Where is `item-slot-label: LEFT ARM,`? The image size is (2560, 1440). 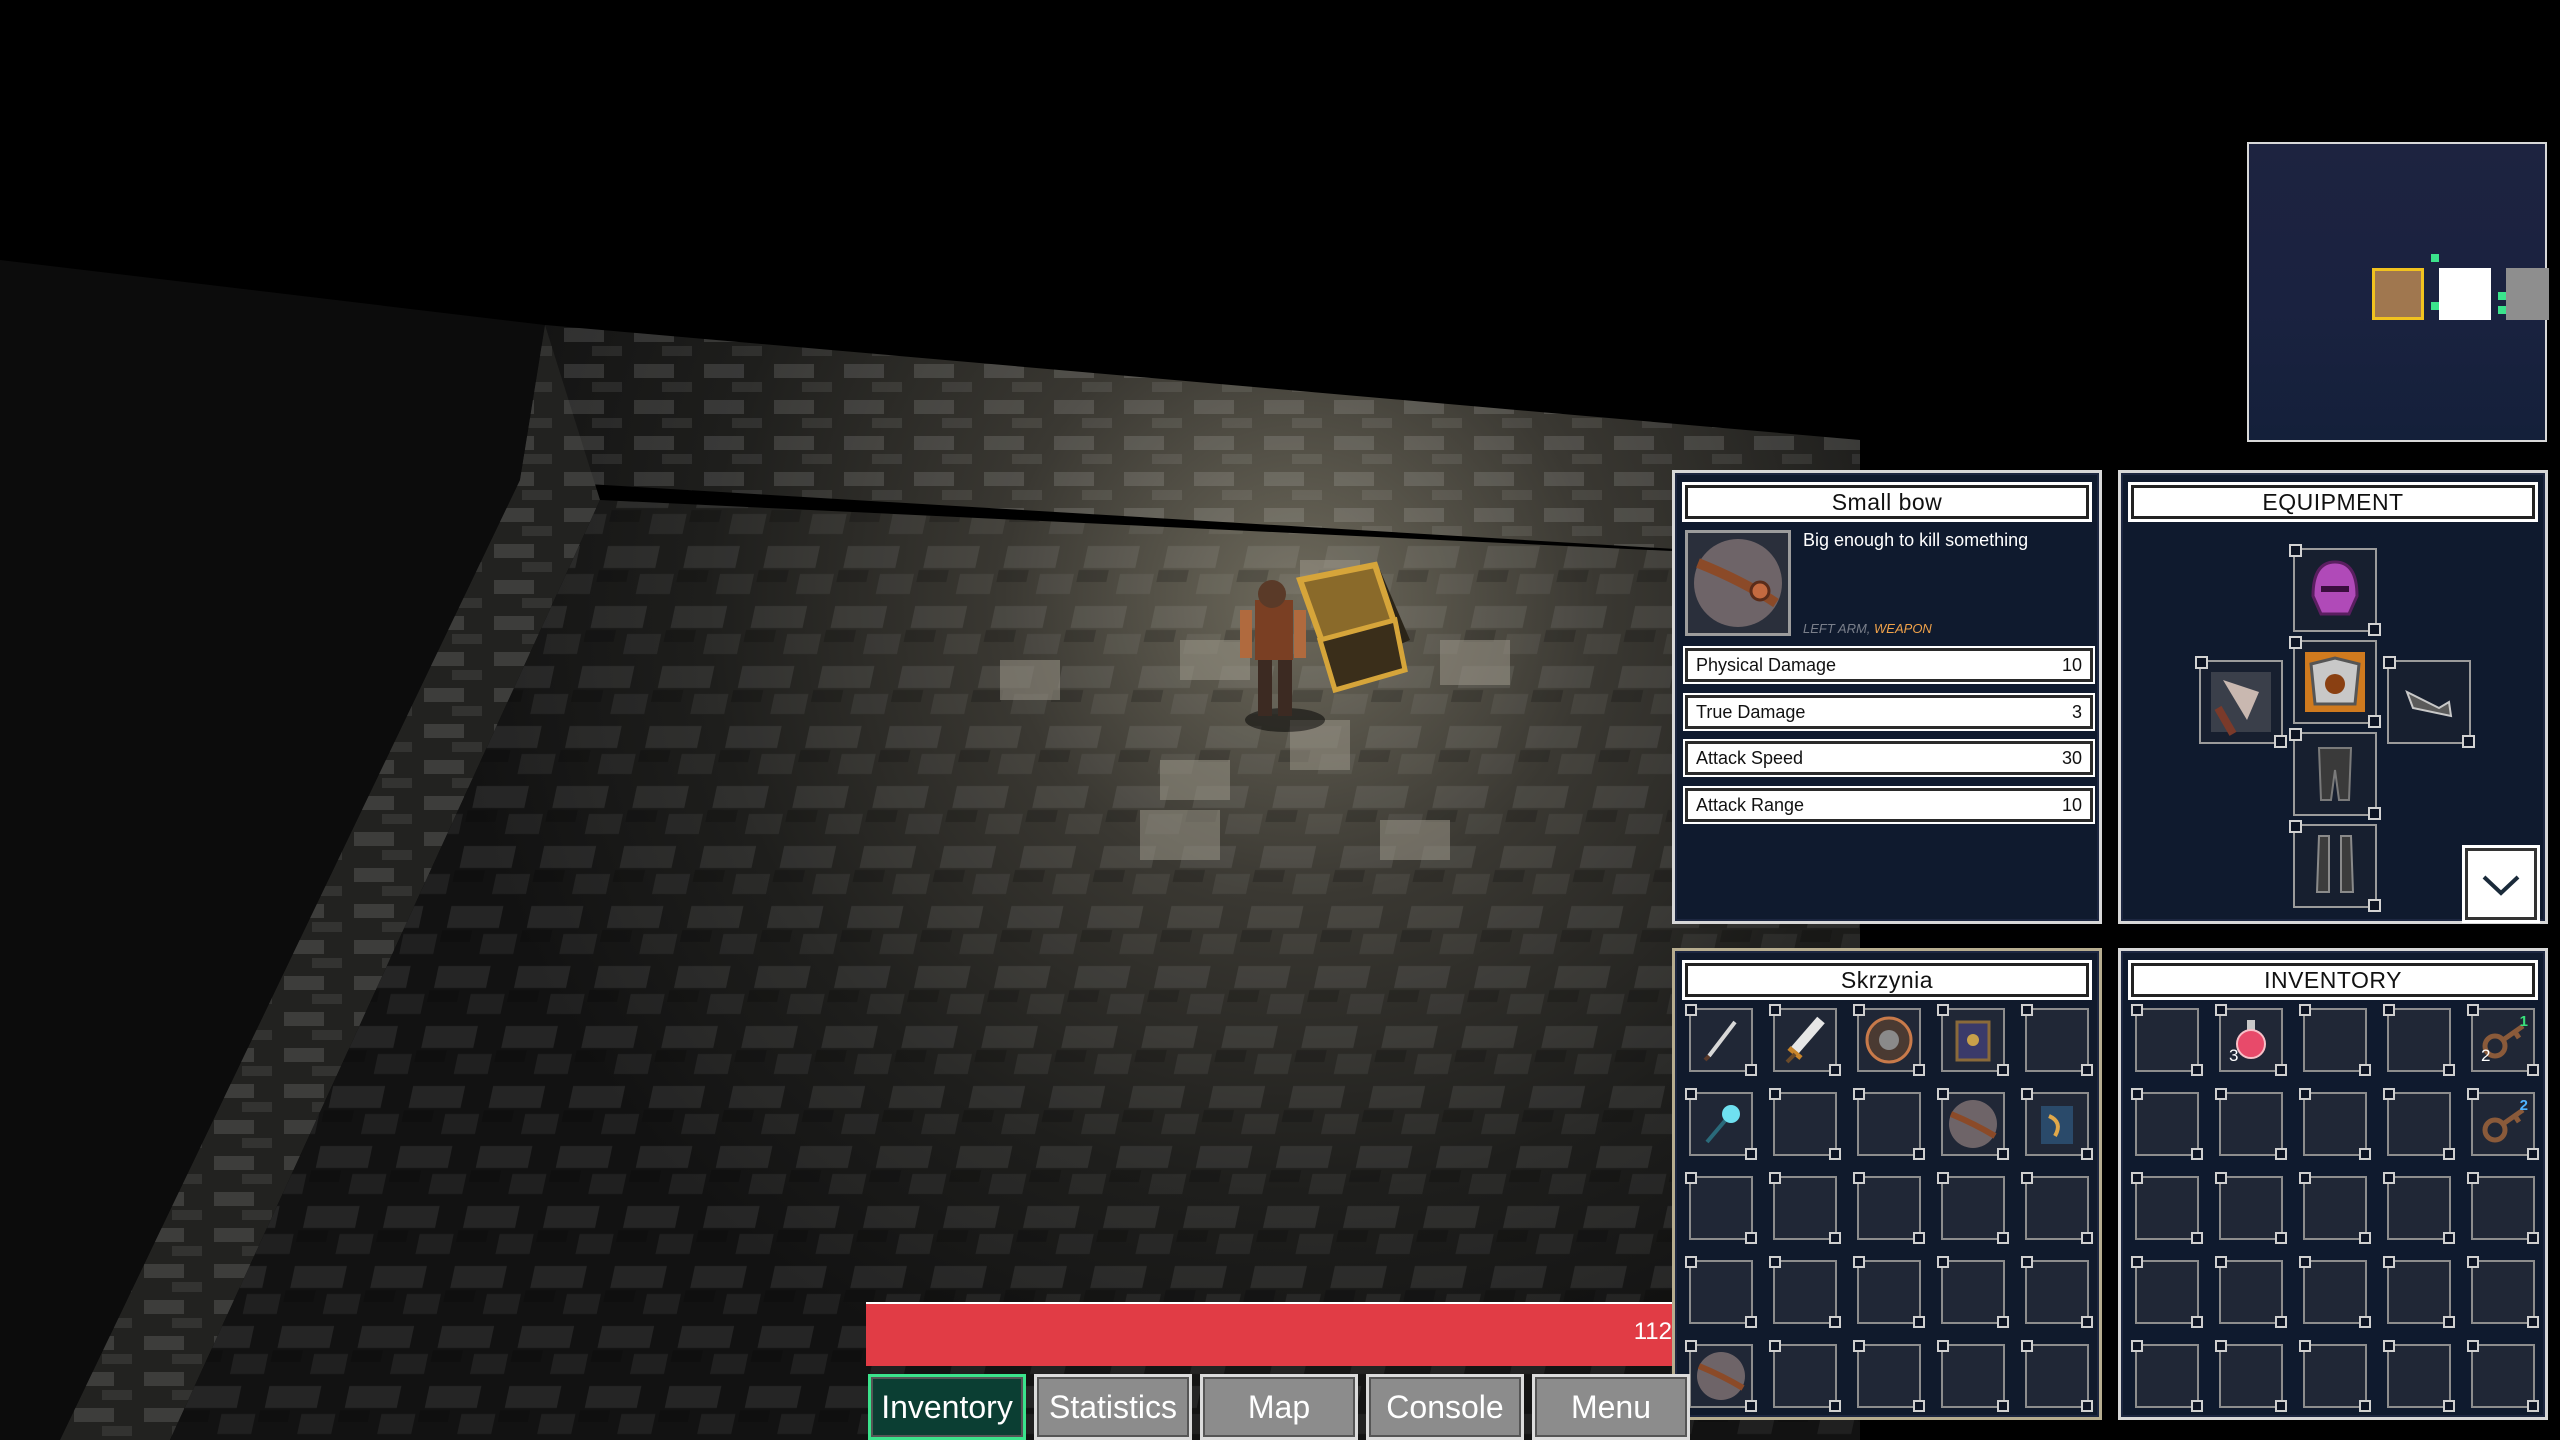 item-slot-label: LEFT ARM, is located at coordinates (1839, 628).